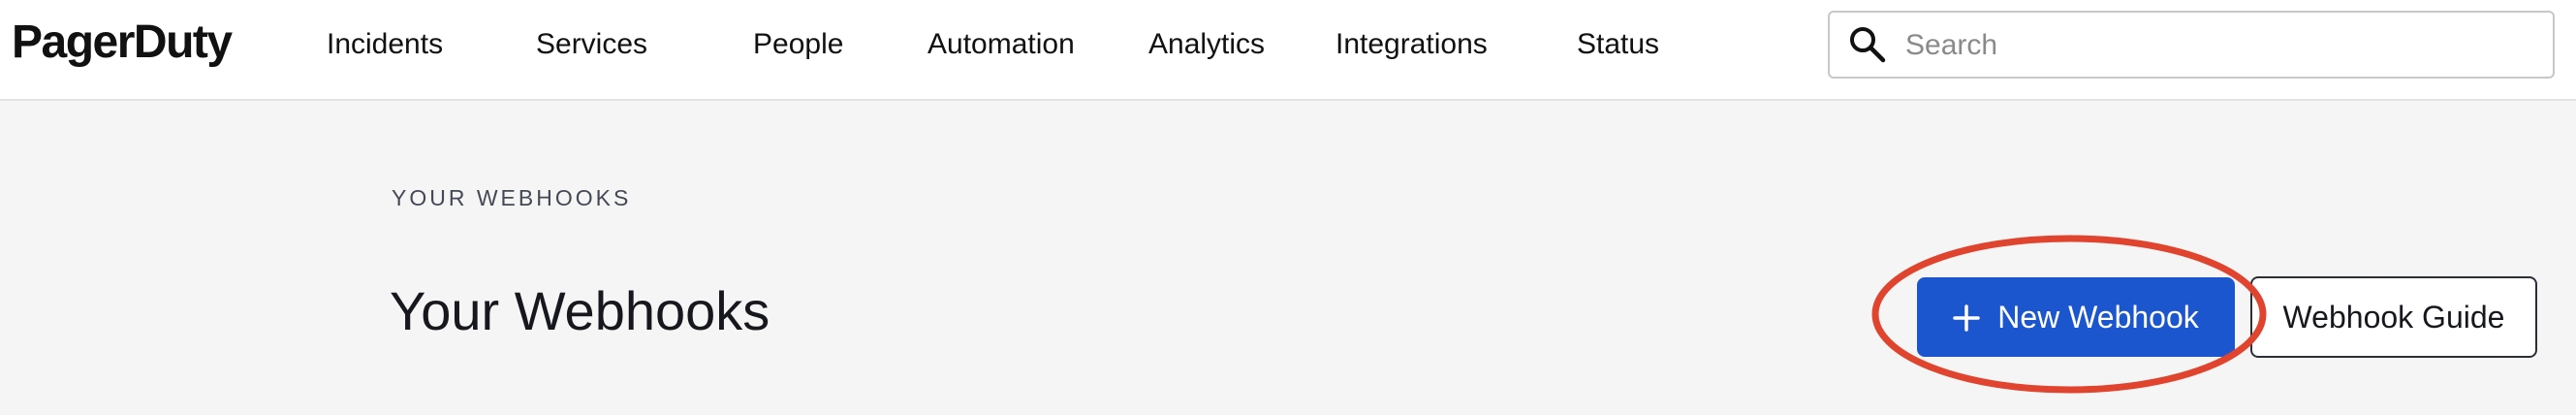 The image size is (2576, 415). I want to click on nav-item-incidents: Incidents, so click(385, 44).